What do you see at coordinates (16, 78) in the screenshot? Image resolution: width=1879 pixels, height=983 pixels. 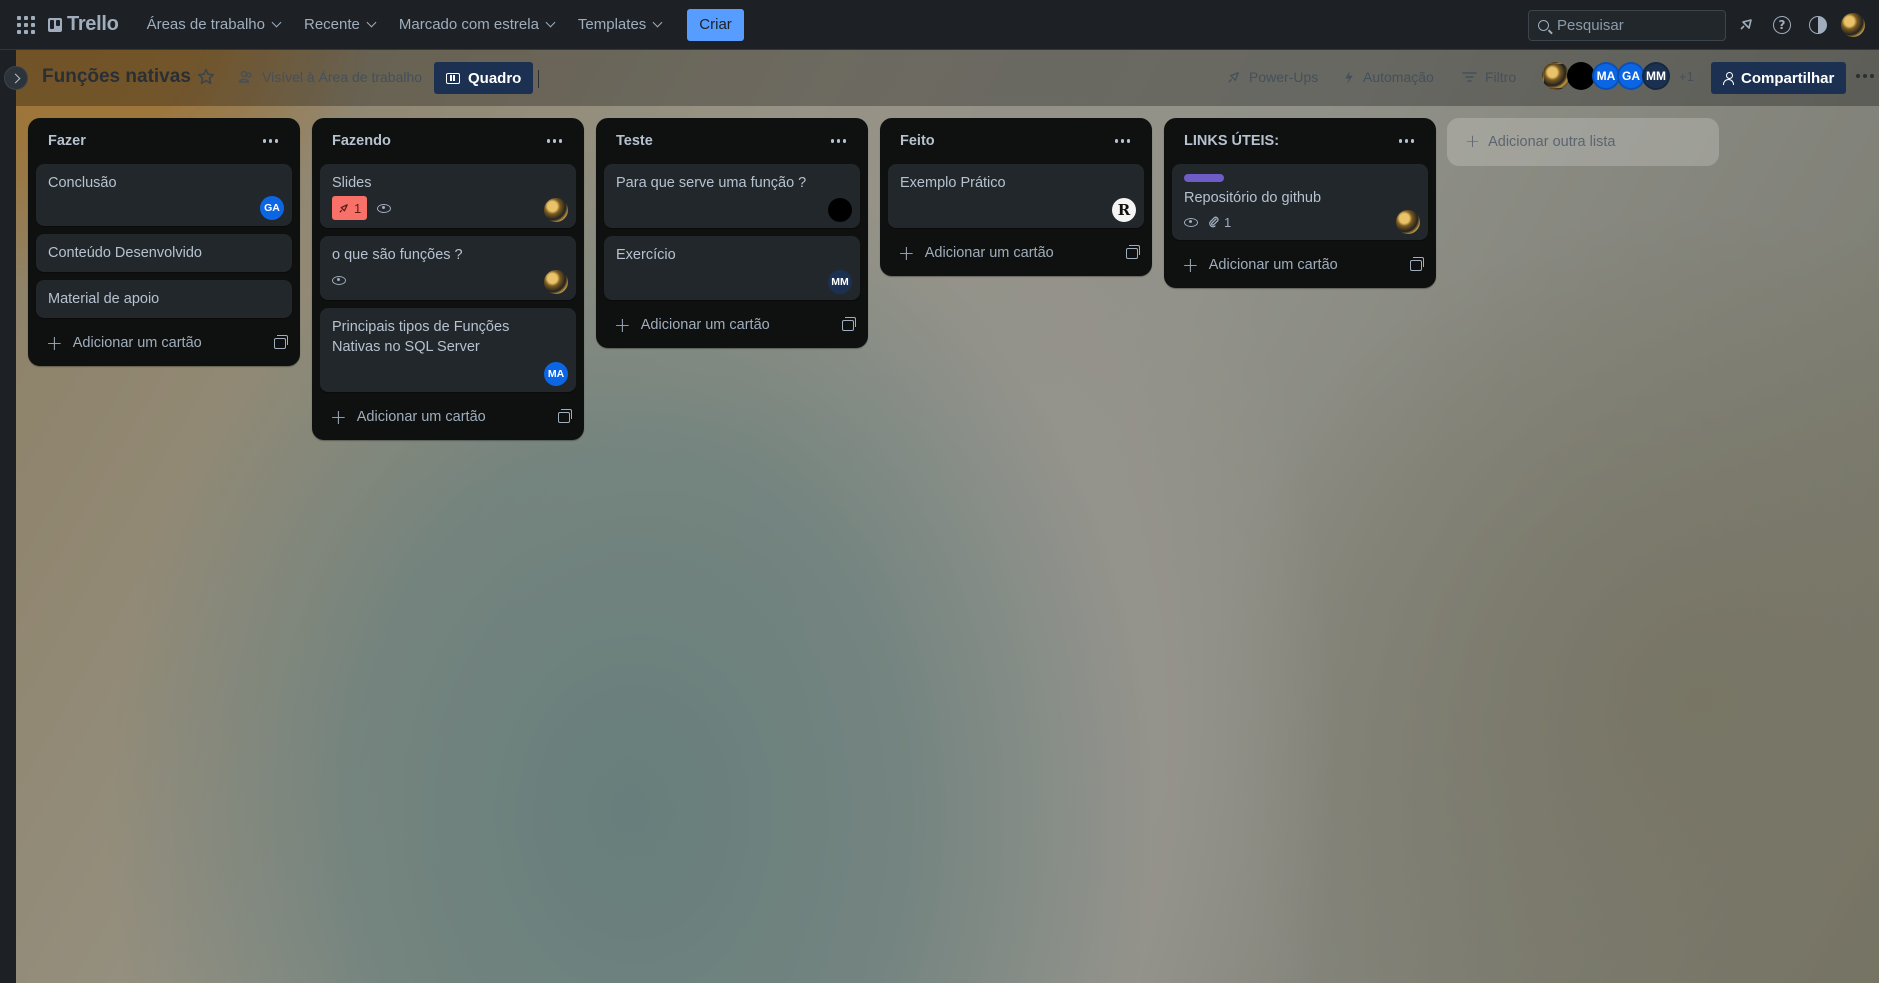 I see `expand-sidebar-button` at bounding box center [16, 78].